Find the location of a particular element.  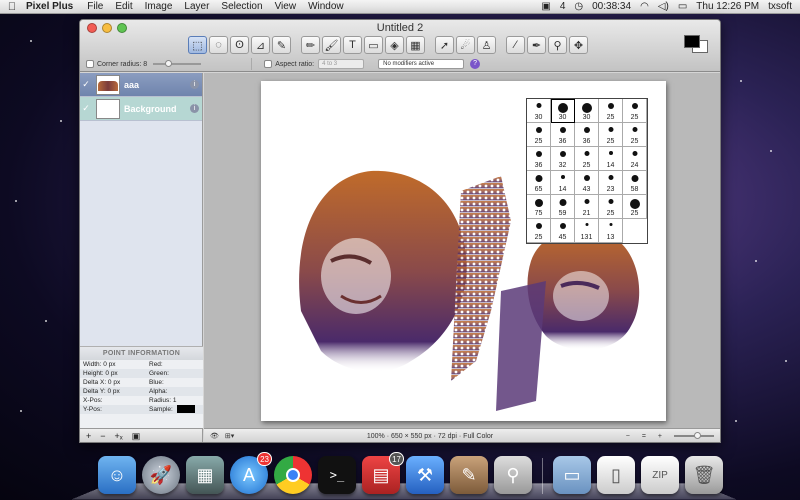

zoom-in-button: + is located at coordinates (660, 436).